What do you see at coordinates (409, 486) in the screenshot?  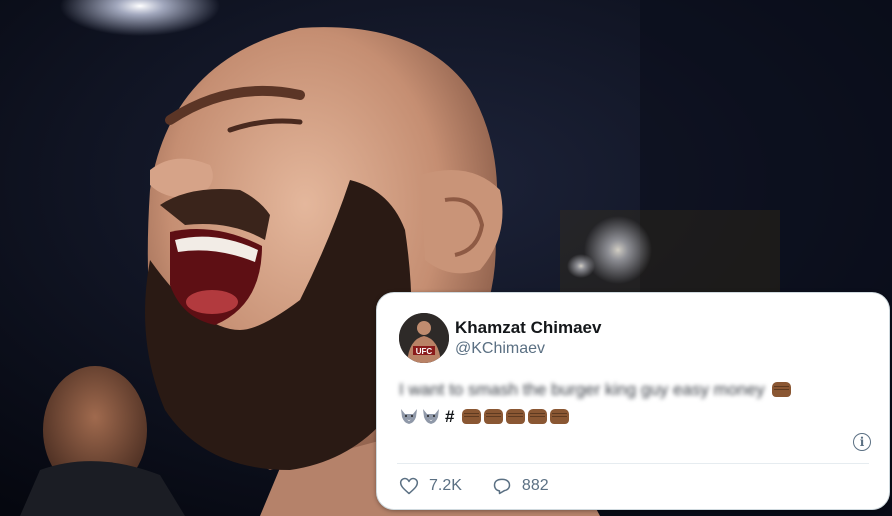 I see `heart-icon` at bounding box center [409, 486].